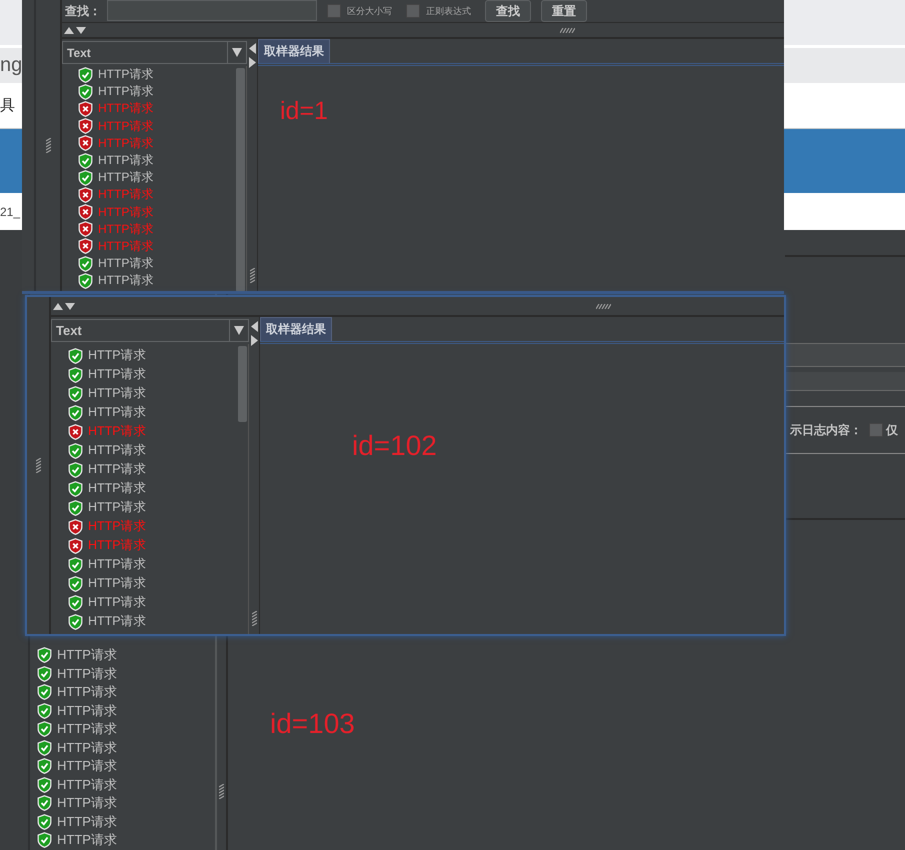  Describe the element at coordinates (826, 430) in the screenshot. I see `log-label: 示日志内容：` at that location.